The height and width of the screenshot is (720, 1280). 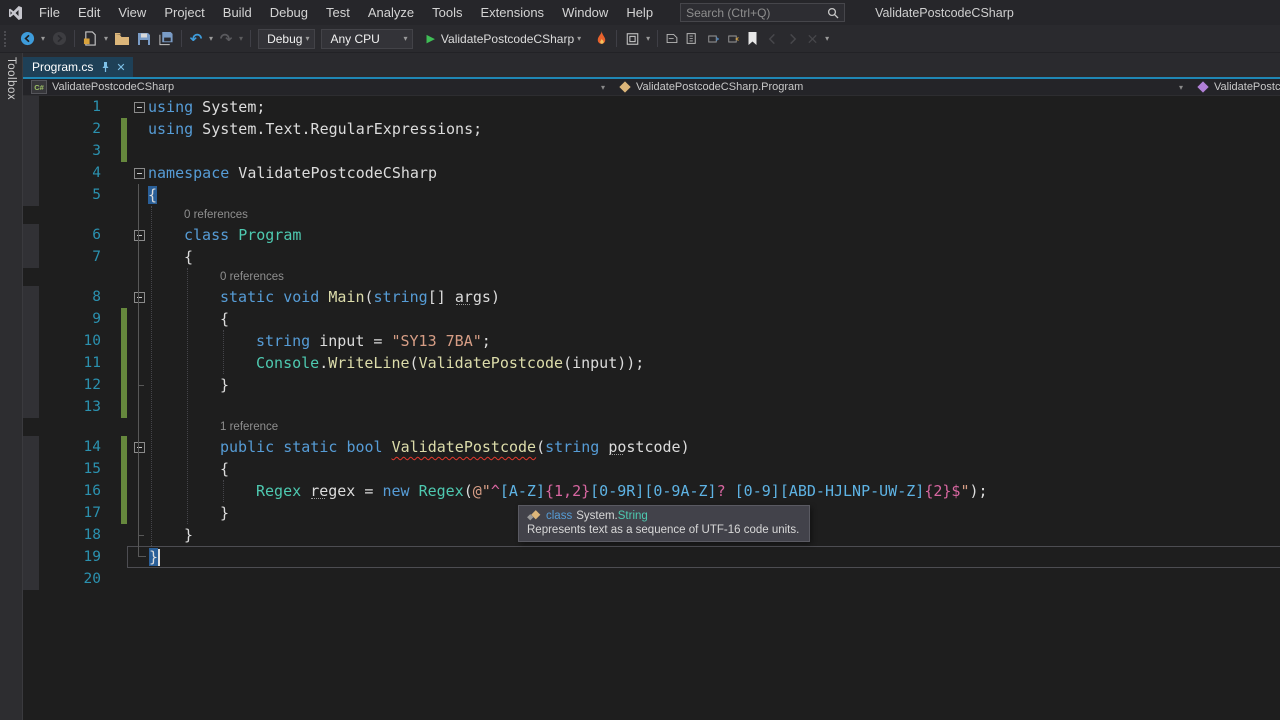 I want to click on menu-test: Test, so click(x=338, y=12).